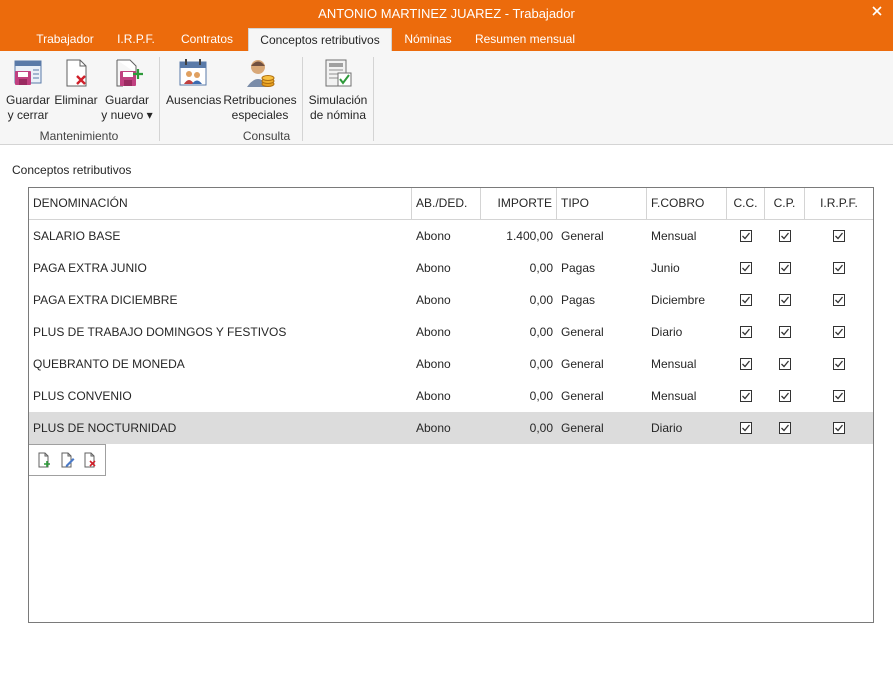  I want to click on save-new-icon, so click(129, 73).